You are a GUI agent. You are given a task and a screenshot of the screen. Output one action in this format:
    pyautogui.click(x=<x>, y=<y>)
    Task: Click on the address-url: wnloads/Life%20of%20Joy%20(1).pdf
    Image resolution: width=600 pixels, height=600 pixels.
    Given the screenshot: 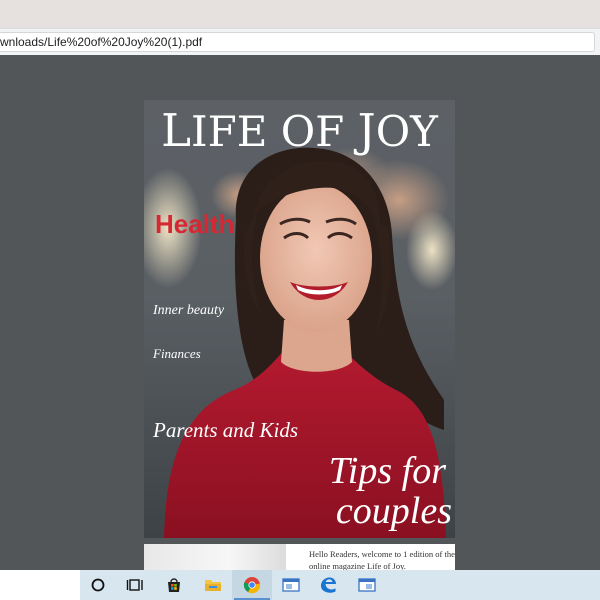 What is the action you would take?
    pyautogui.click(x=101, y=42)
    